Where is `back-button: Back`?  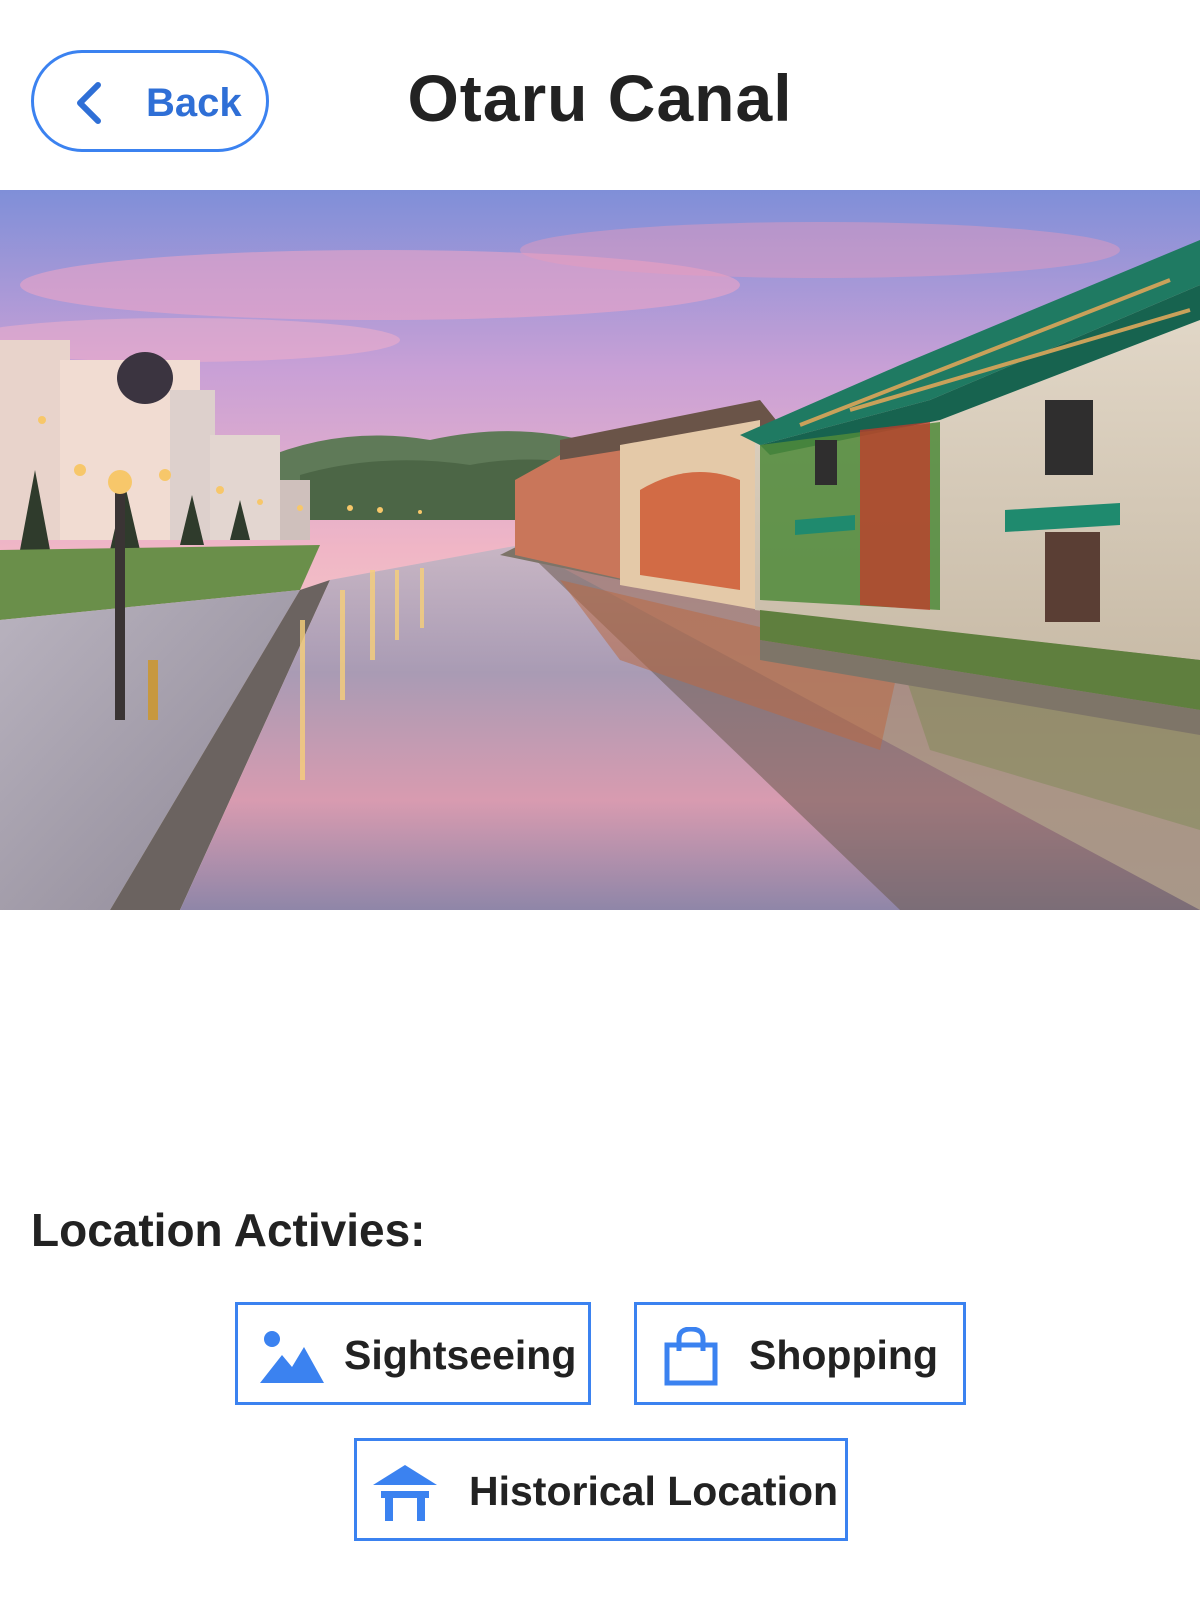
back-button: Back is located at coordinates (150, 101).